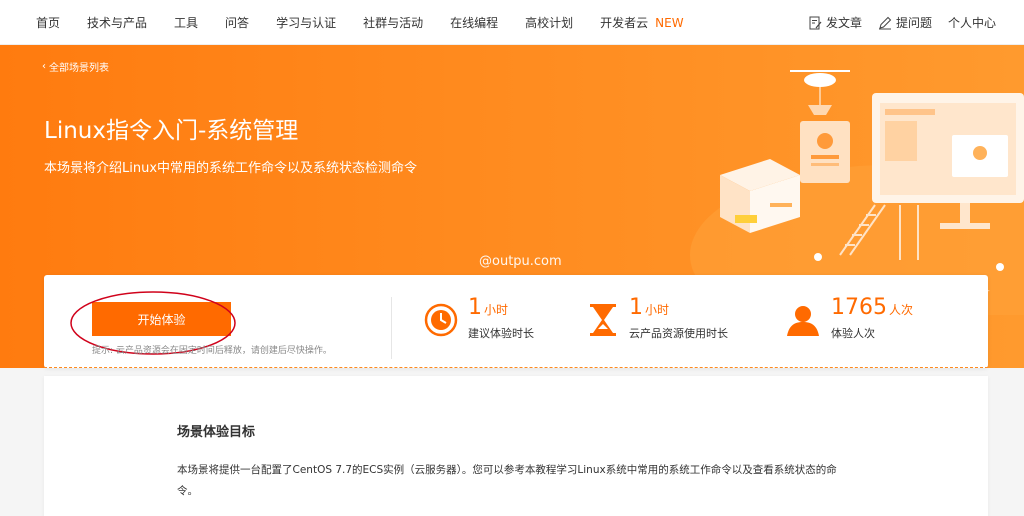 This screenshot has height=516, width=1024. I want to click on section-title: 场景体验目标, so click(216, 432).